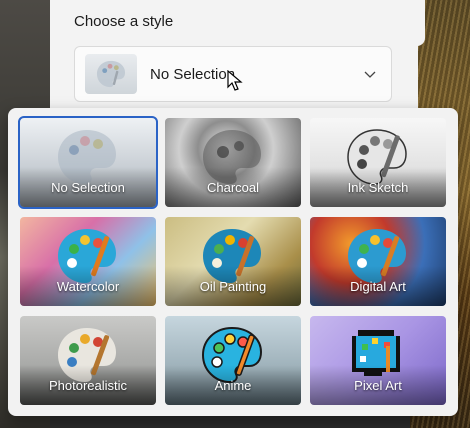 This screenshot has height=428, width=470. What do you see at coordinates (88, 162) in the screenshot?
I see `style-option-no-selection: No Selection` at bounding box center [88, 162].